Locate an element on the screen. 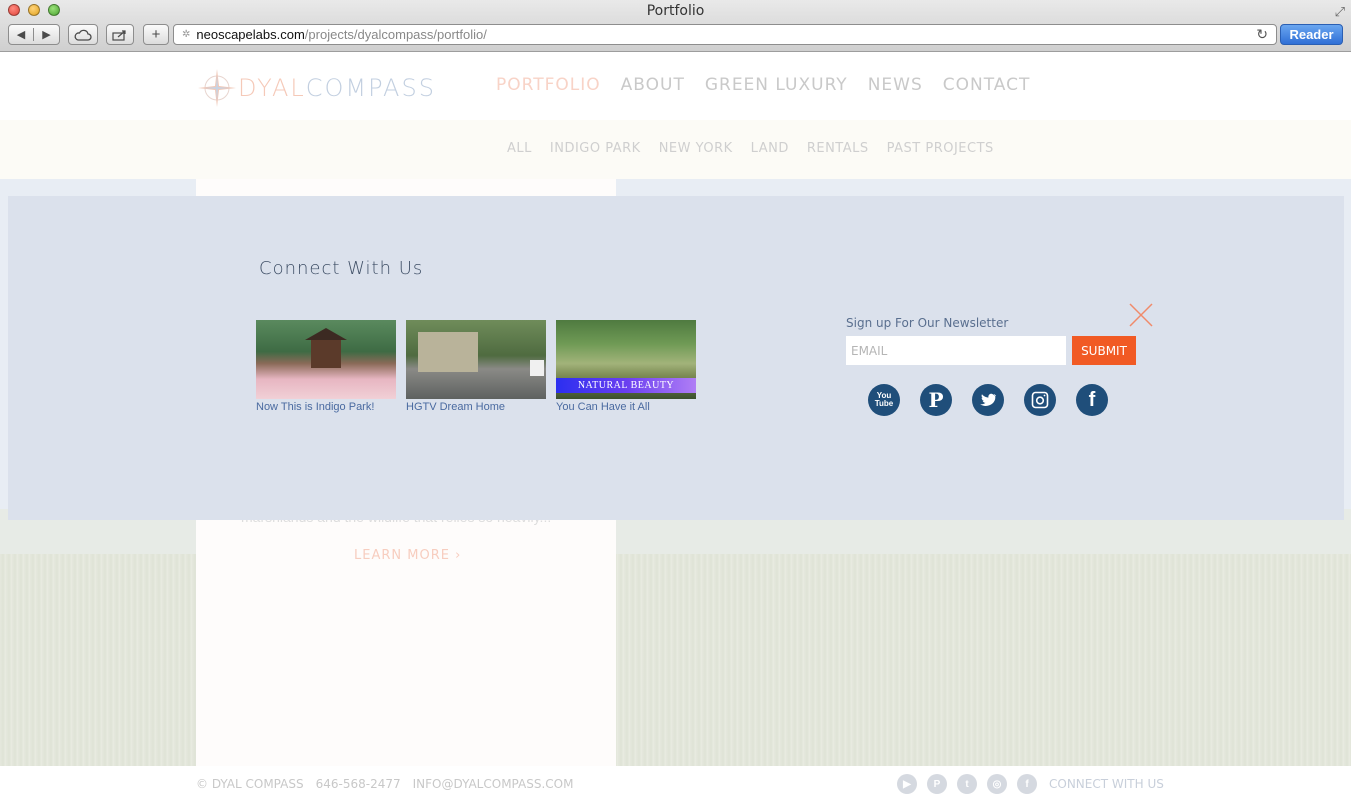  submit-button: SUBMIT is located at coordinates (1104, 350).